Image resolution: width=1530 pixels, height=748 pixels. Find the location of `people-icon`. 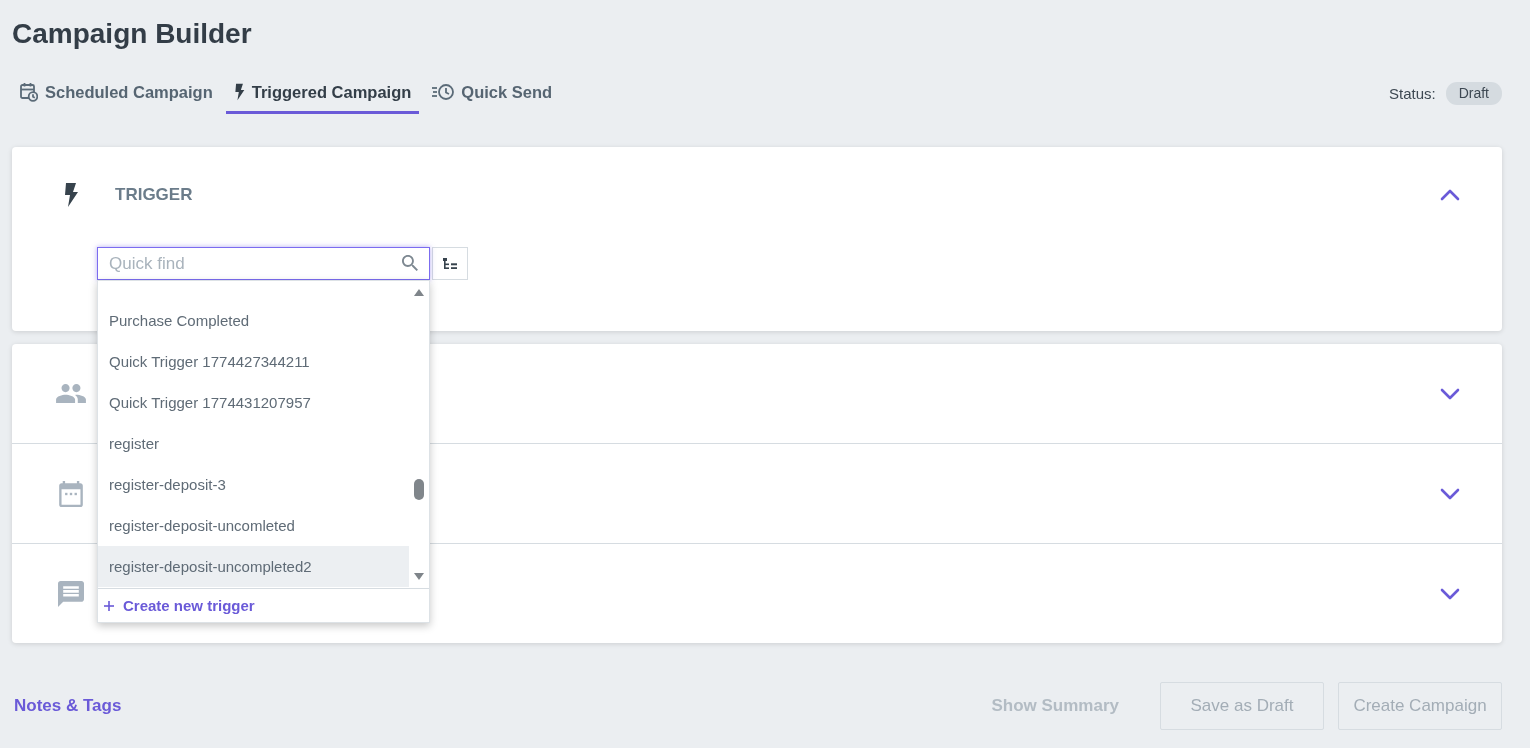

people-icon is located at coordinates (71, 393).